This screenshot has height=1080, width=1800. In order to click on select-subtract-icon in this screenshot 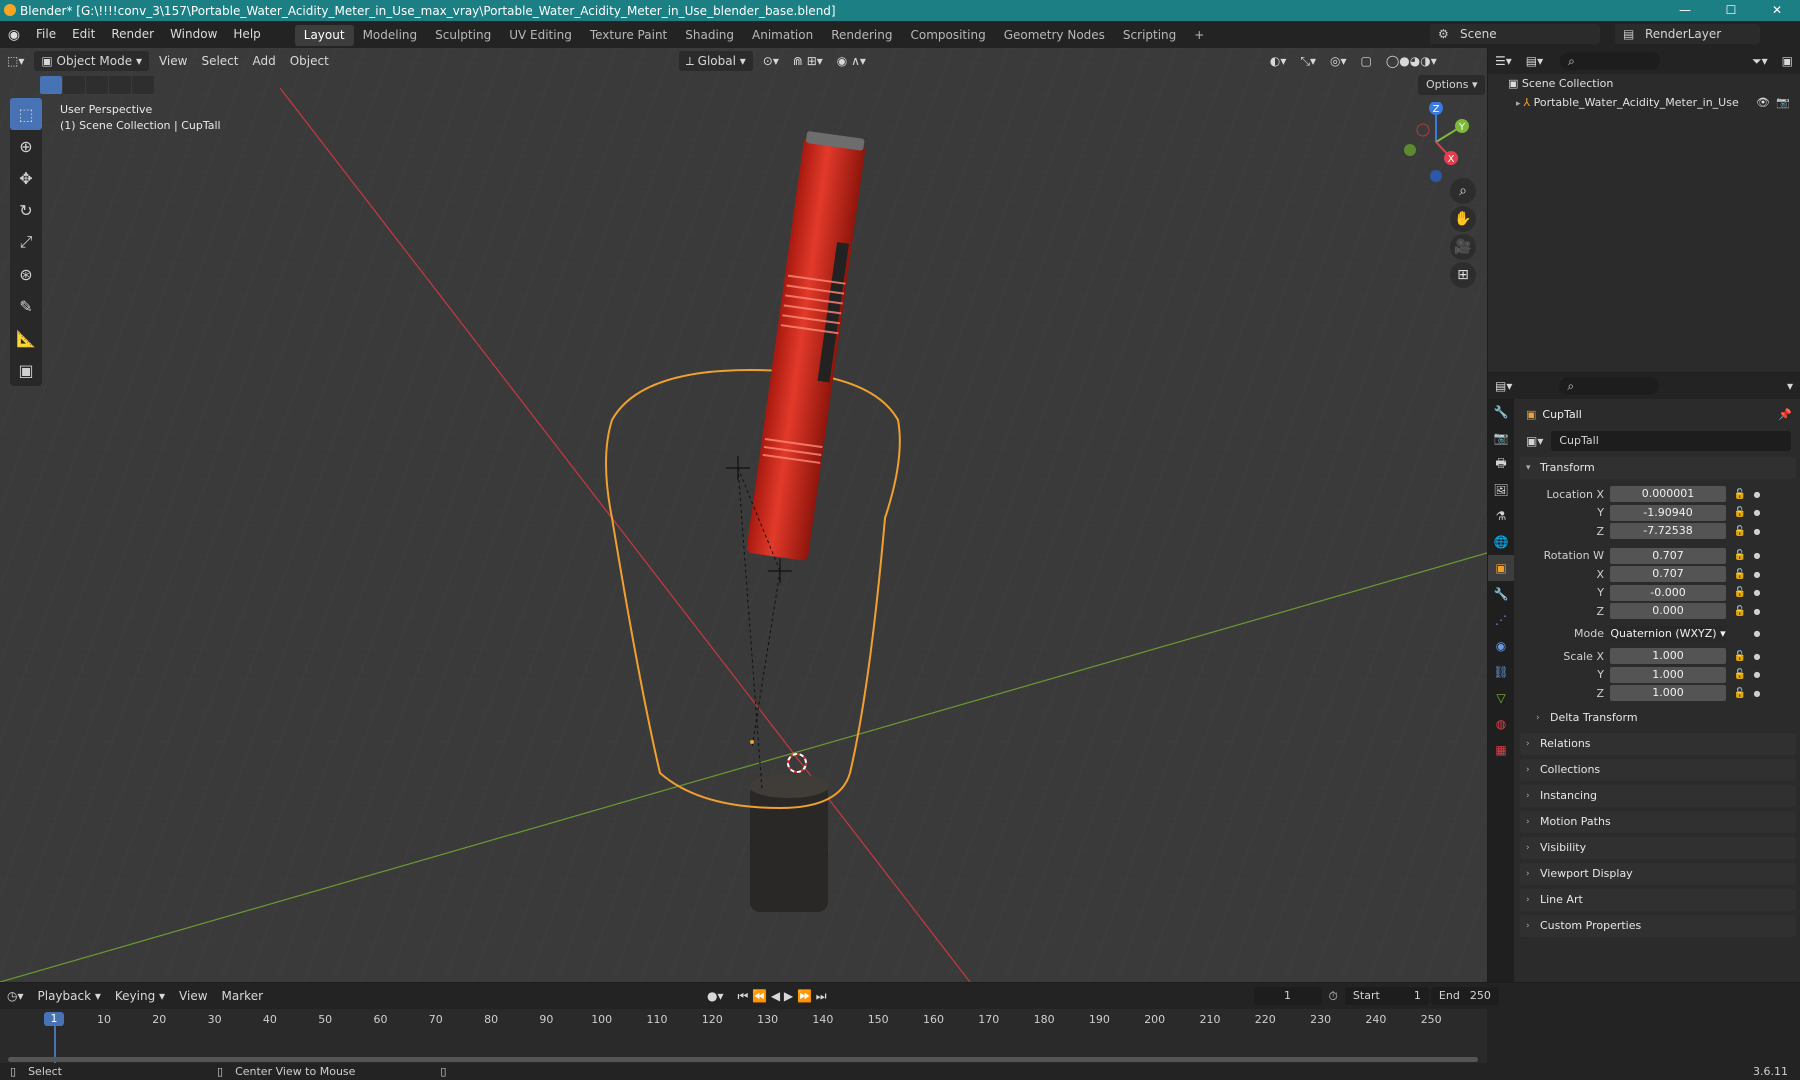, I will do `click(97, 85)`.